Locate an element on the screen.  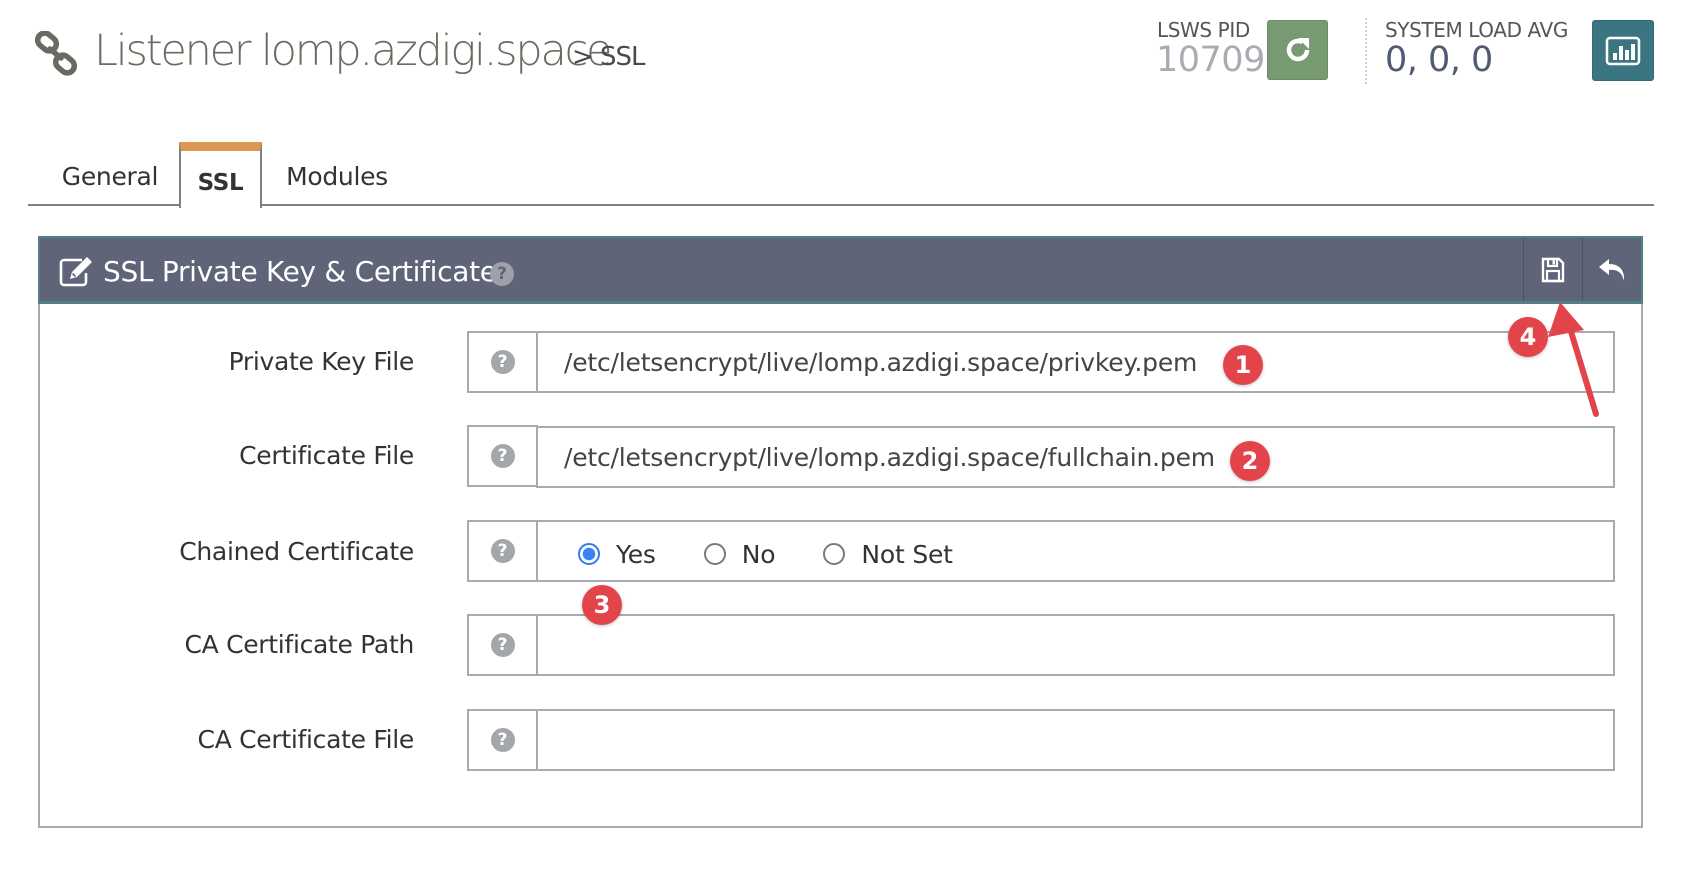
certificate-file-input is located at coordinates (1088, 457).